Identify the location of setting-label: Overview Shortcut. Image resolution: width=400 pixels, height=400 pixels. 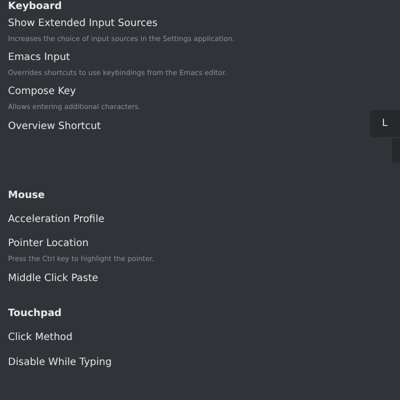
(54, 127).